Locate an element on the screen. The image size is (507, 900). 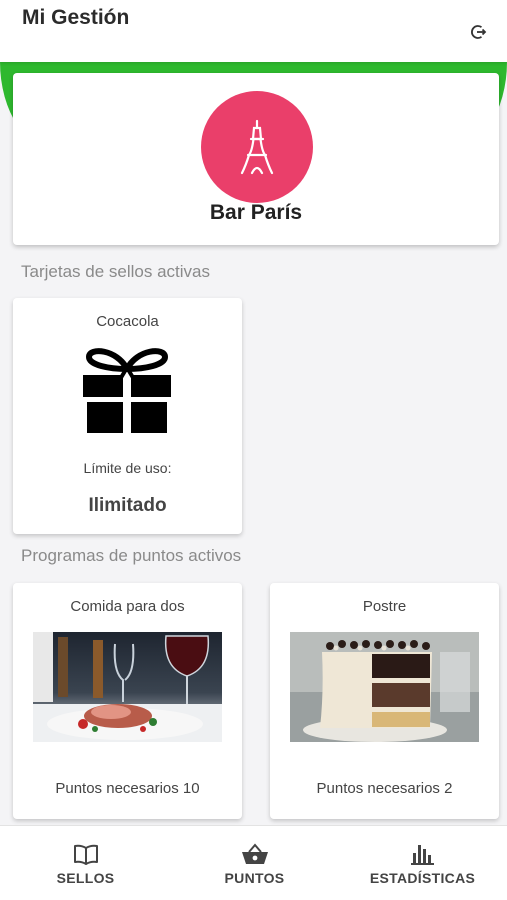
app-bar: Mi Gestión is located at coordinates (253, 31).